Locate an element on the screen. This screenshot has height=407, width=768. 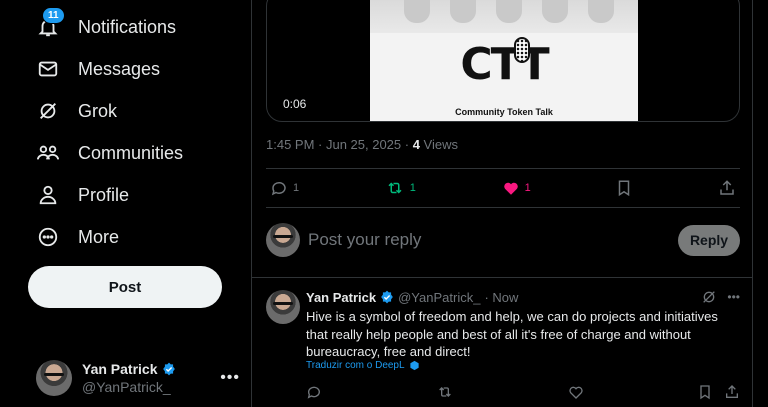
reply-count: 1 is located at coordinates (296, 188).